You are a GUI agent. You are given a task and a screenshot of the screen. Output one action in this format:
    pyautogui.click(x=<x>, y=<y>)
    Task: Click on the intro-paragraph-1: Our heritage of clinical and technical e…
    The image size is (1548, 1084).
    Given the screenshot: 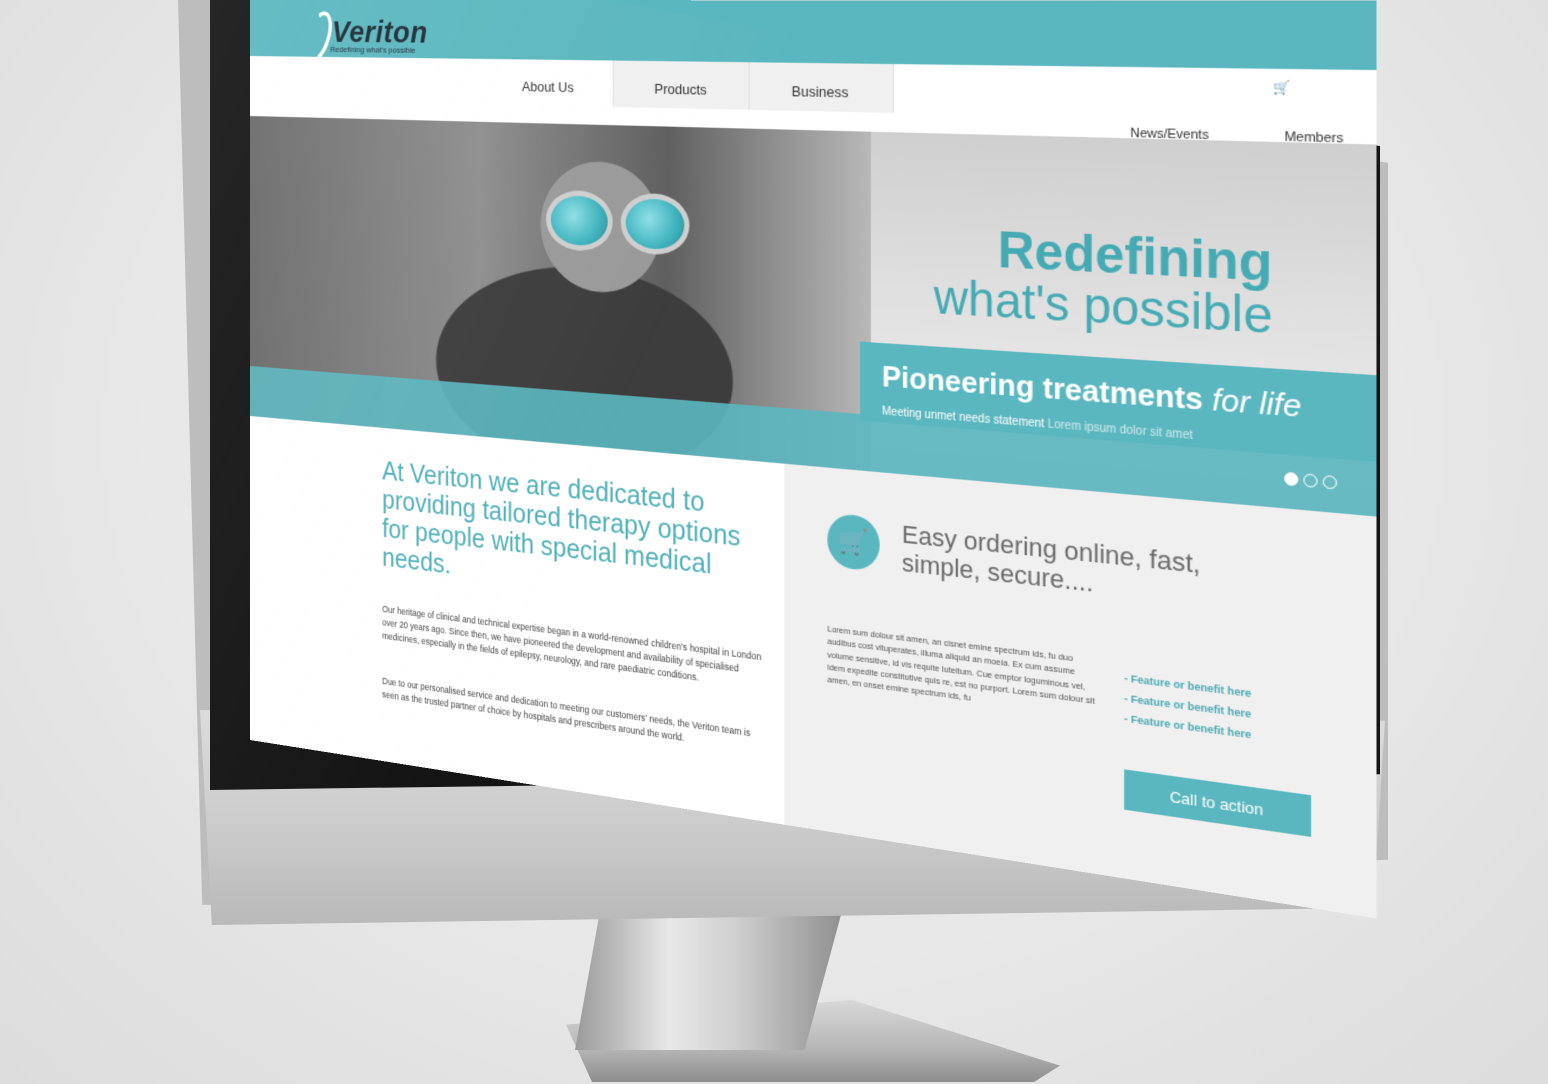 What is the action you would take?
    pyautogui.click(x=572, y=643)
    